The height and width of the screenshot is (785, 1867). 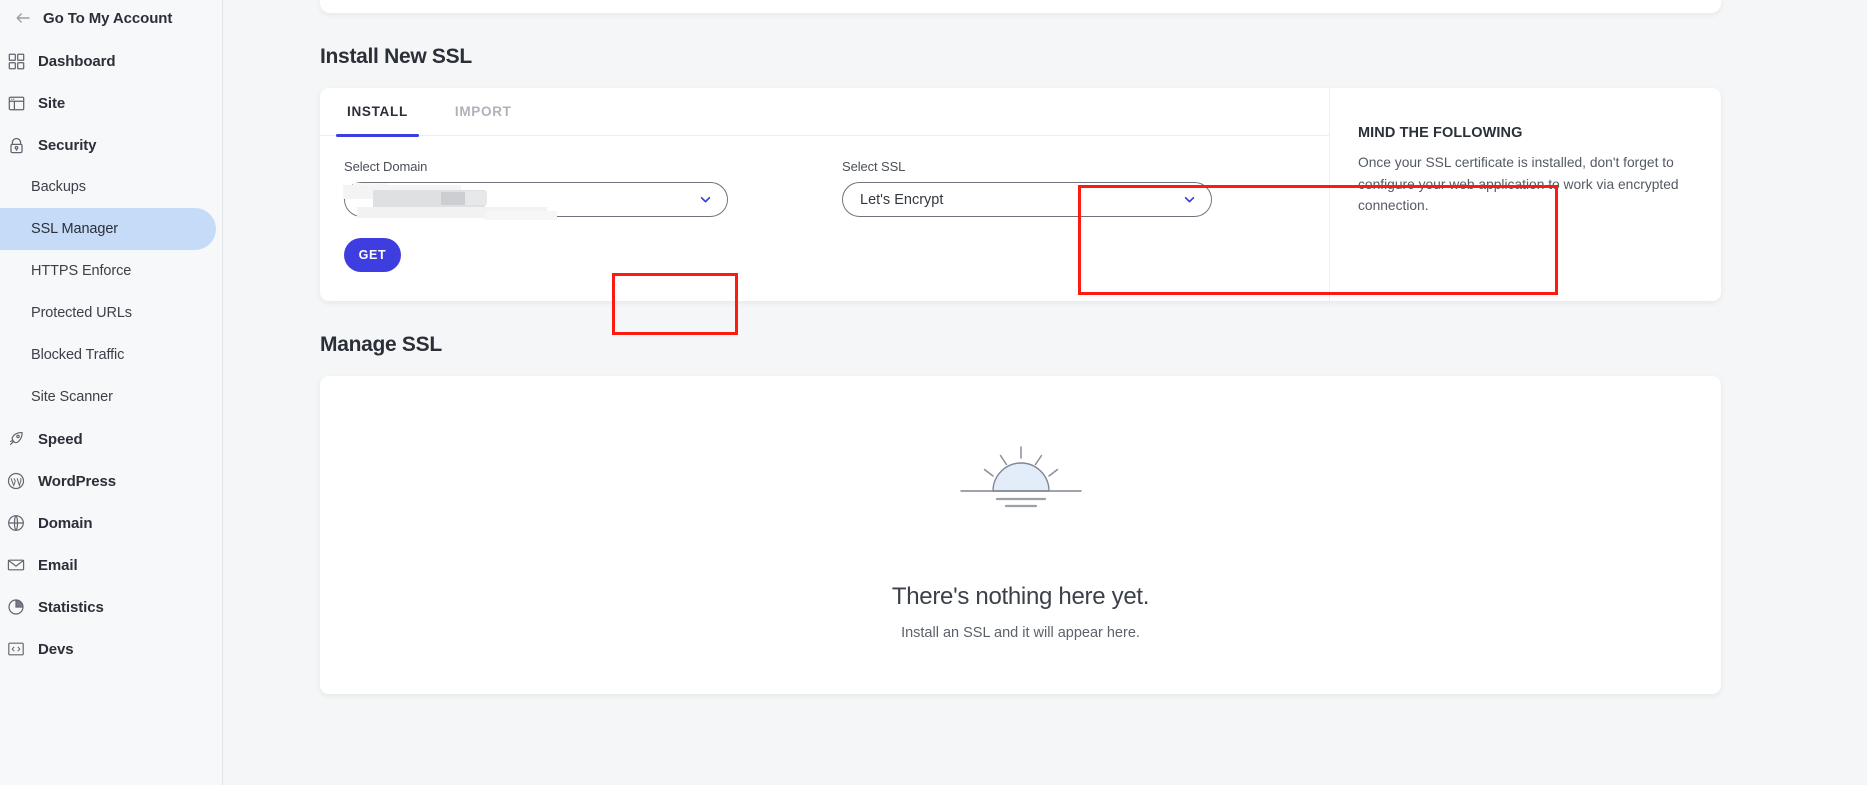 I want to click on sidebar-item-backups: Backups, so click(x=108, y=187).